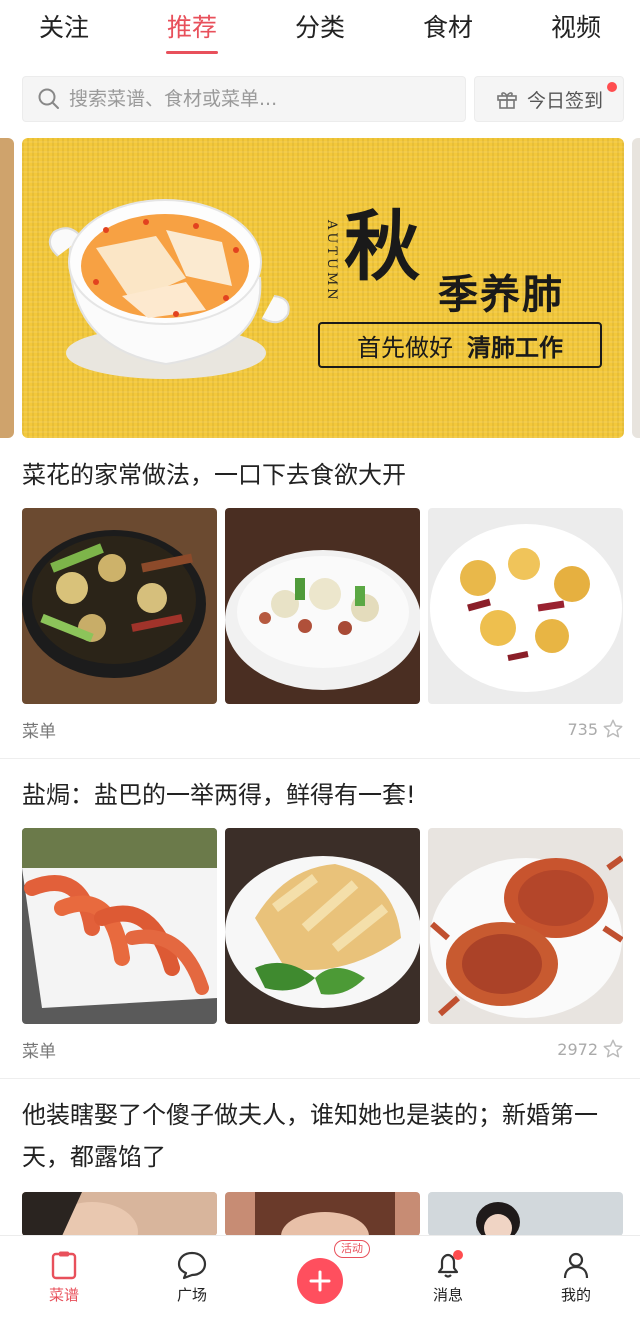 The image size is (640, 1323). I want to click on search-row: 今日签到, so click(323, 100).